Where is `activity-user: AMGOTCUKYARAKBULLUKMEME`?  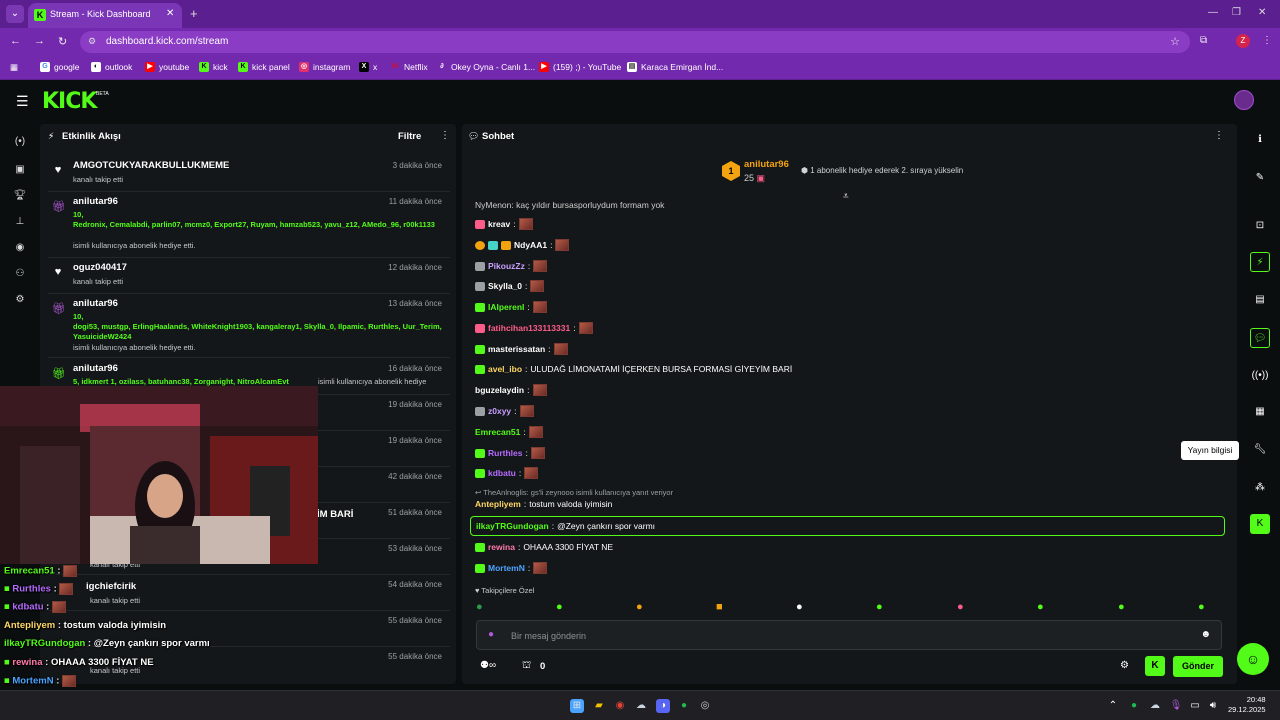
activity-user: AMGOTCUKYARAKBULLUKMEME is located at coordinates (151, 165).